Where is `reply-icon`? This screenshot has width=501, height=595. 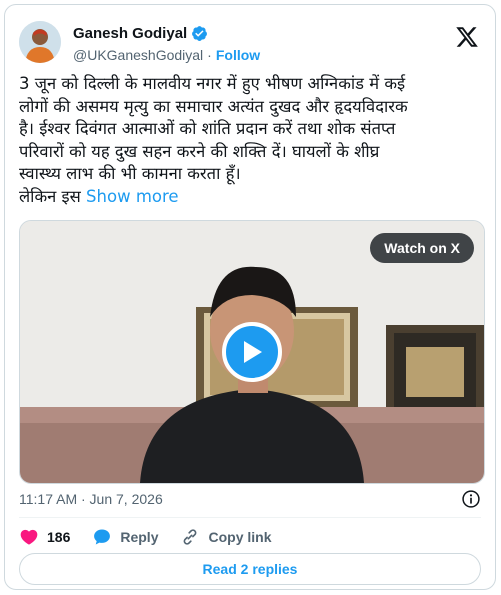 reply-icon is located at coordinates (102, 537).